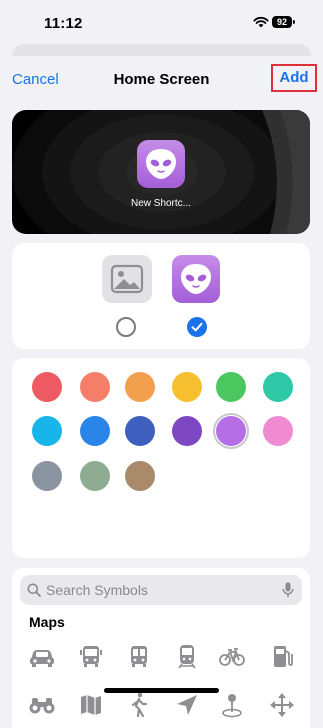 This screenshot has width=323, height=728. Describe the element at coordinates (139, 656) in the screenshot. I see `bus-front-icon` at that location.